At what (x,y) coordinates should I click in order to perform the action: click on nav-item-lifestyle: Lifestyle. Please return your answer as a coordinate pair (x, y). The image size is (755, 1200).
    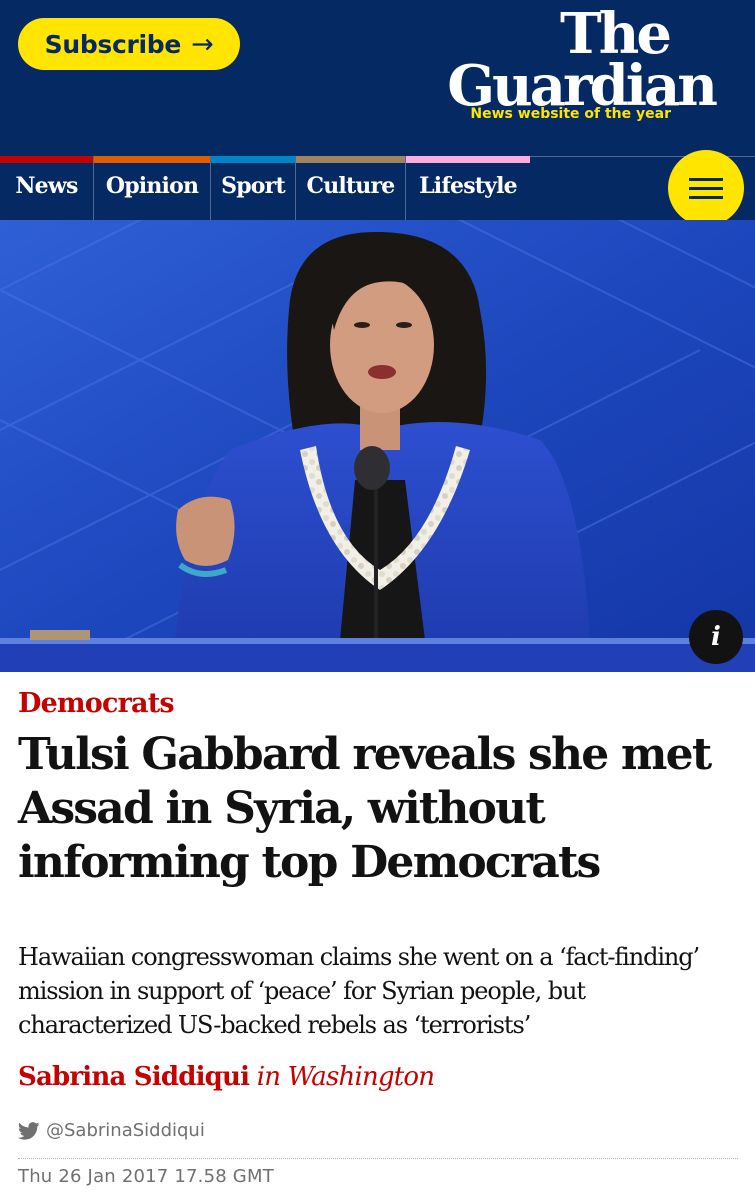
    Looking at the image, I should click on (468, 188).